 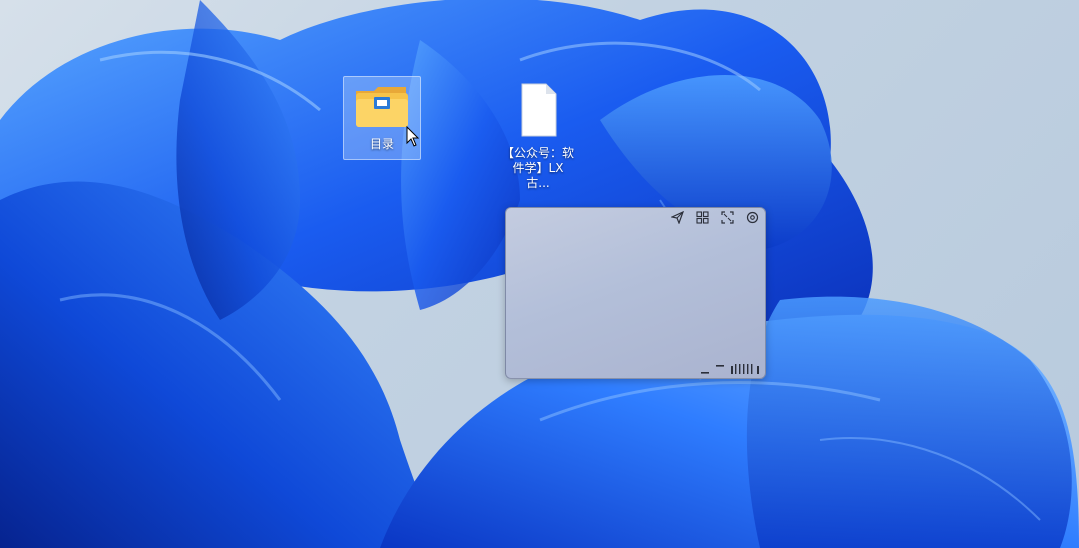 What do you see at coordinates (539, 110) in the screenshot?
I see `file-icon` at bounding box center [539, 110].